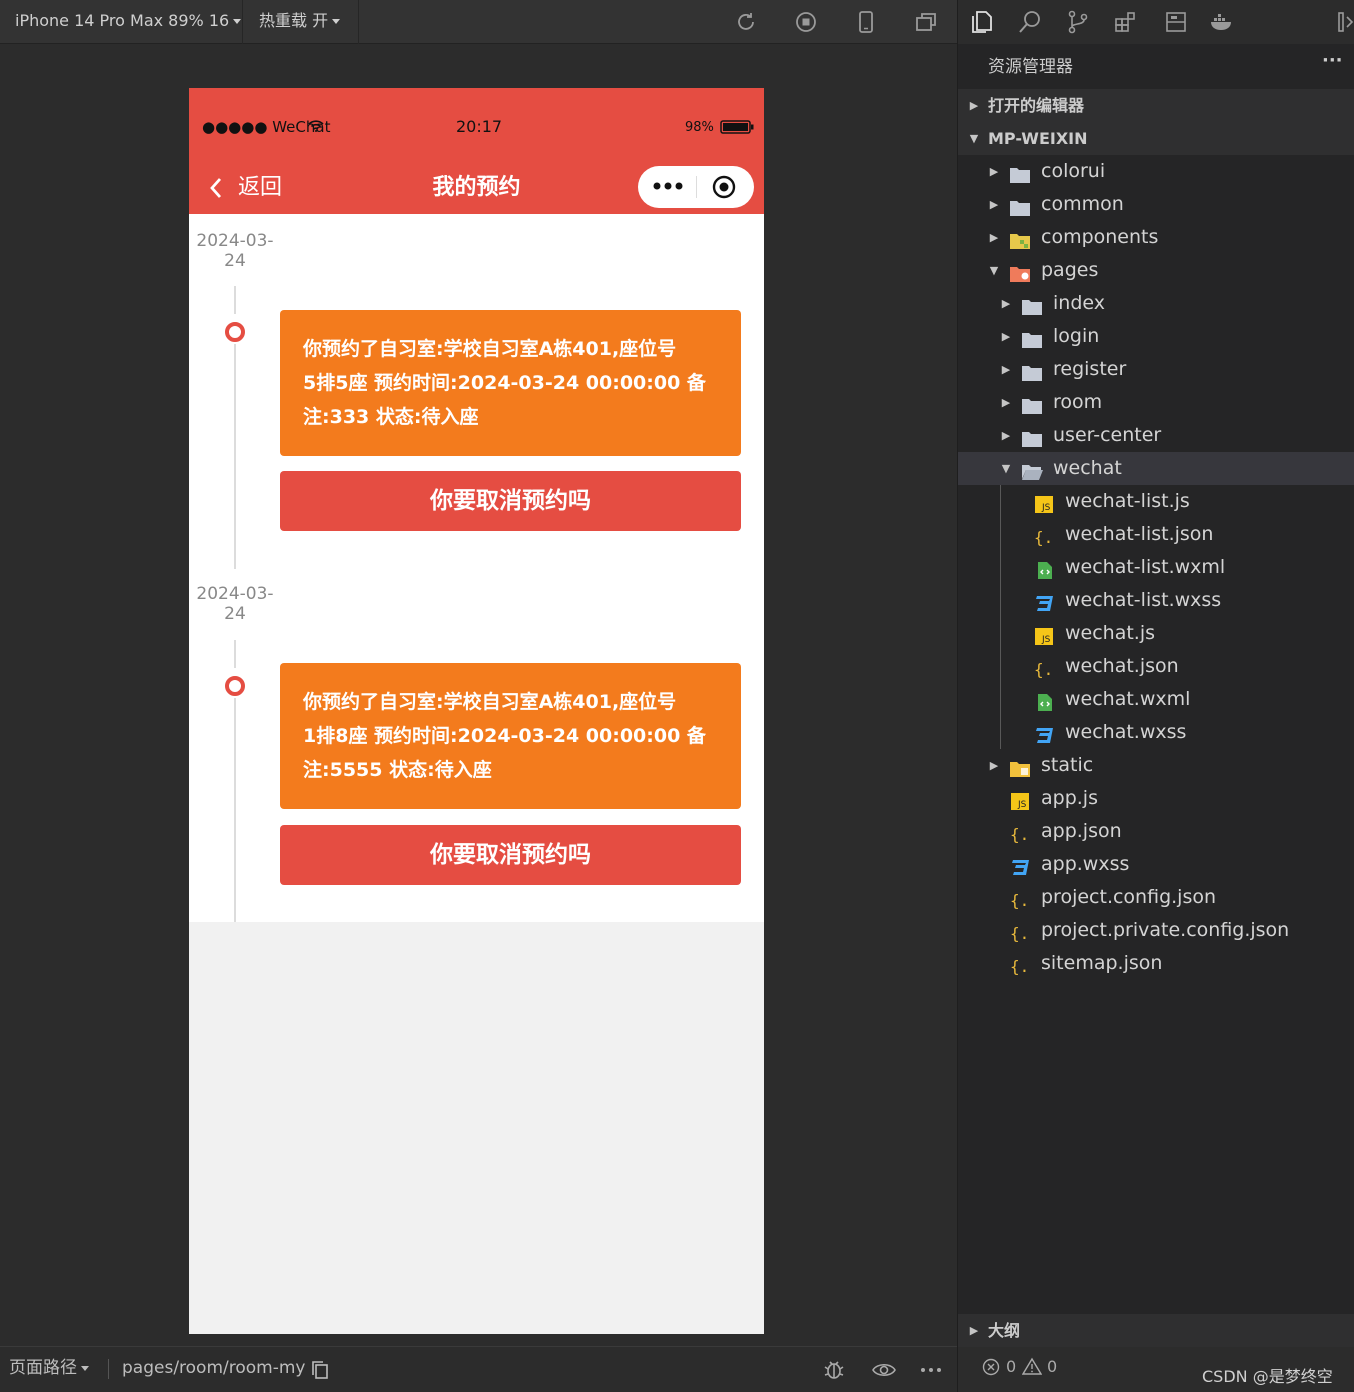  What do you see at coordinates (1085, 864) in the screenshot?
I see `tree-item-label: app.wxss` at bounding box center [1085, 864].